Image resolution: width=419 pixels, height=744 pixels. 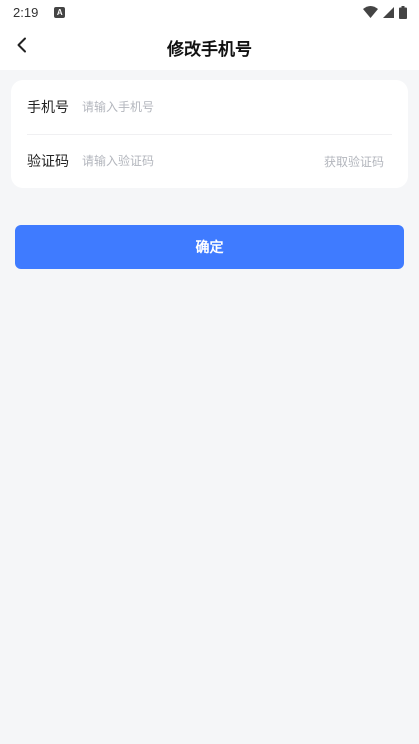 What do you see at coordinates (48, 162) in the screenshot?
I see `code-label: 验证码` at bounding box center [48, 162].